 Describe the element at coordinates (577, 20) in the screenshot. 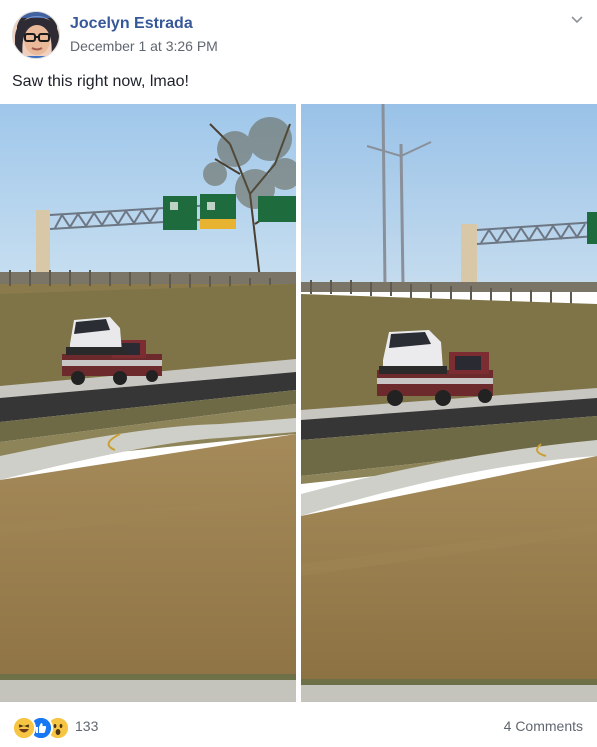

I see `chevron-down-icon` at that location.